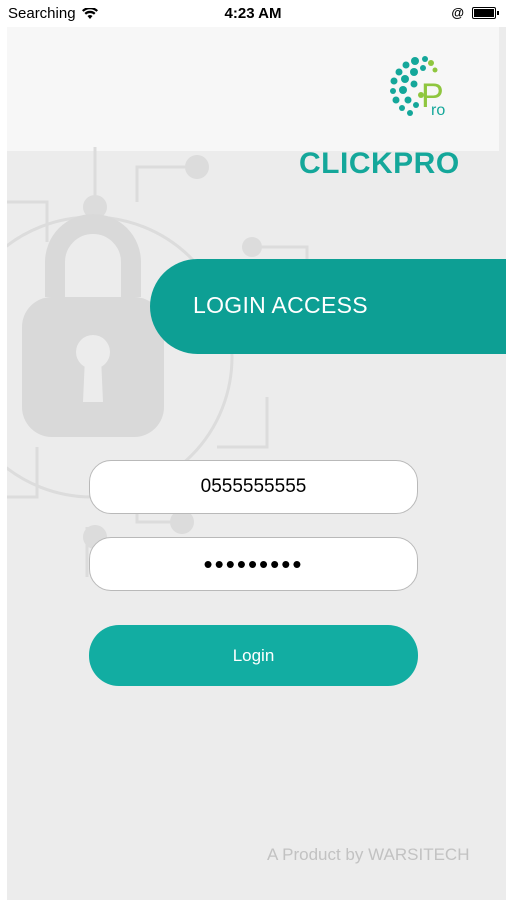  I want to click on footer-credit: A Product by WARSITECH, so click(368, 854).